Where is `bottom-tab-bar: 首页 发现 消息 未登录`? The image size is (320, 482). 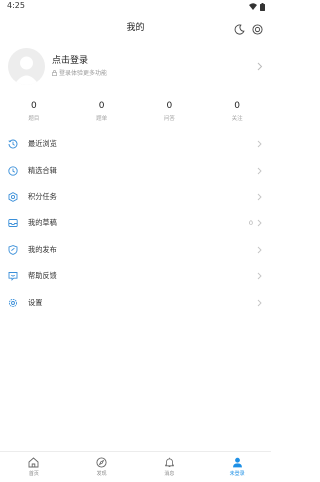 bottom-tab-bar: 首页 发现 消息 未登录 is located at coordinates (135, 466).